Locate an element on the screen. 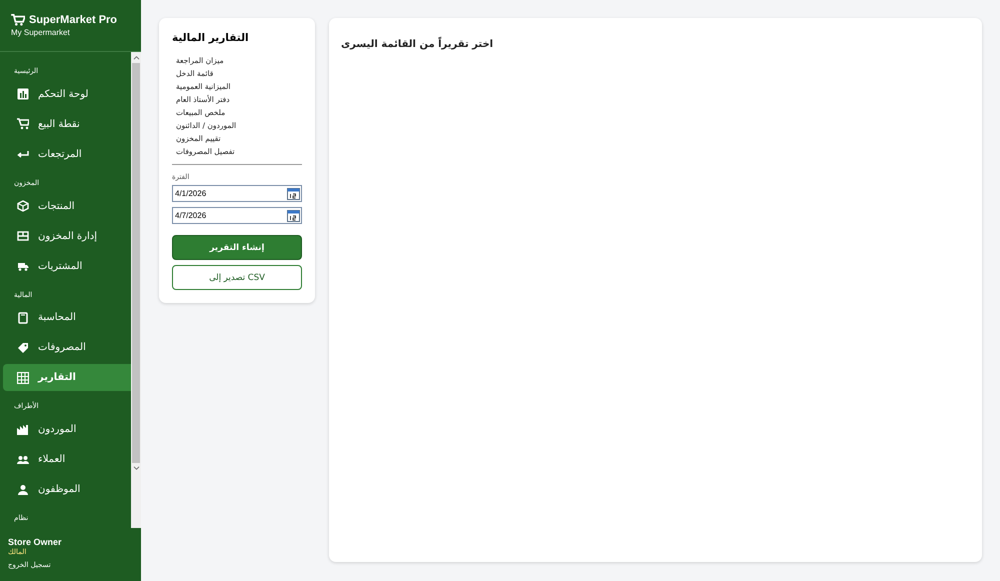  shelf-icon is located at coordinates (23, 236).